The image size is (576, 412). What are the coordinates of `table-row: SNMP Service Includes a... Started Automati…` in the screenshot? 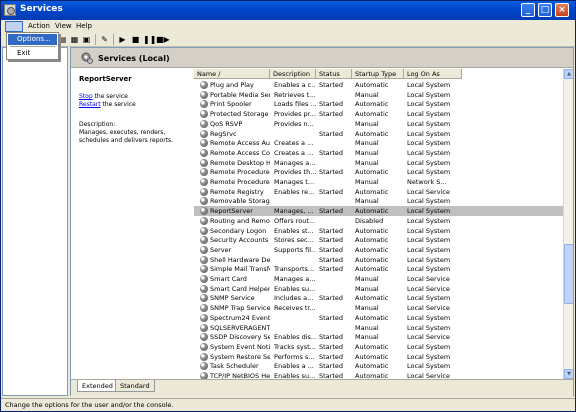 It's located at (378, 298).